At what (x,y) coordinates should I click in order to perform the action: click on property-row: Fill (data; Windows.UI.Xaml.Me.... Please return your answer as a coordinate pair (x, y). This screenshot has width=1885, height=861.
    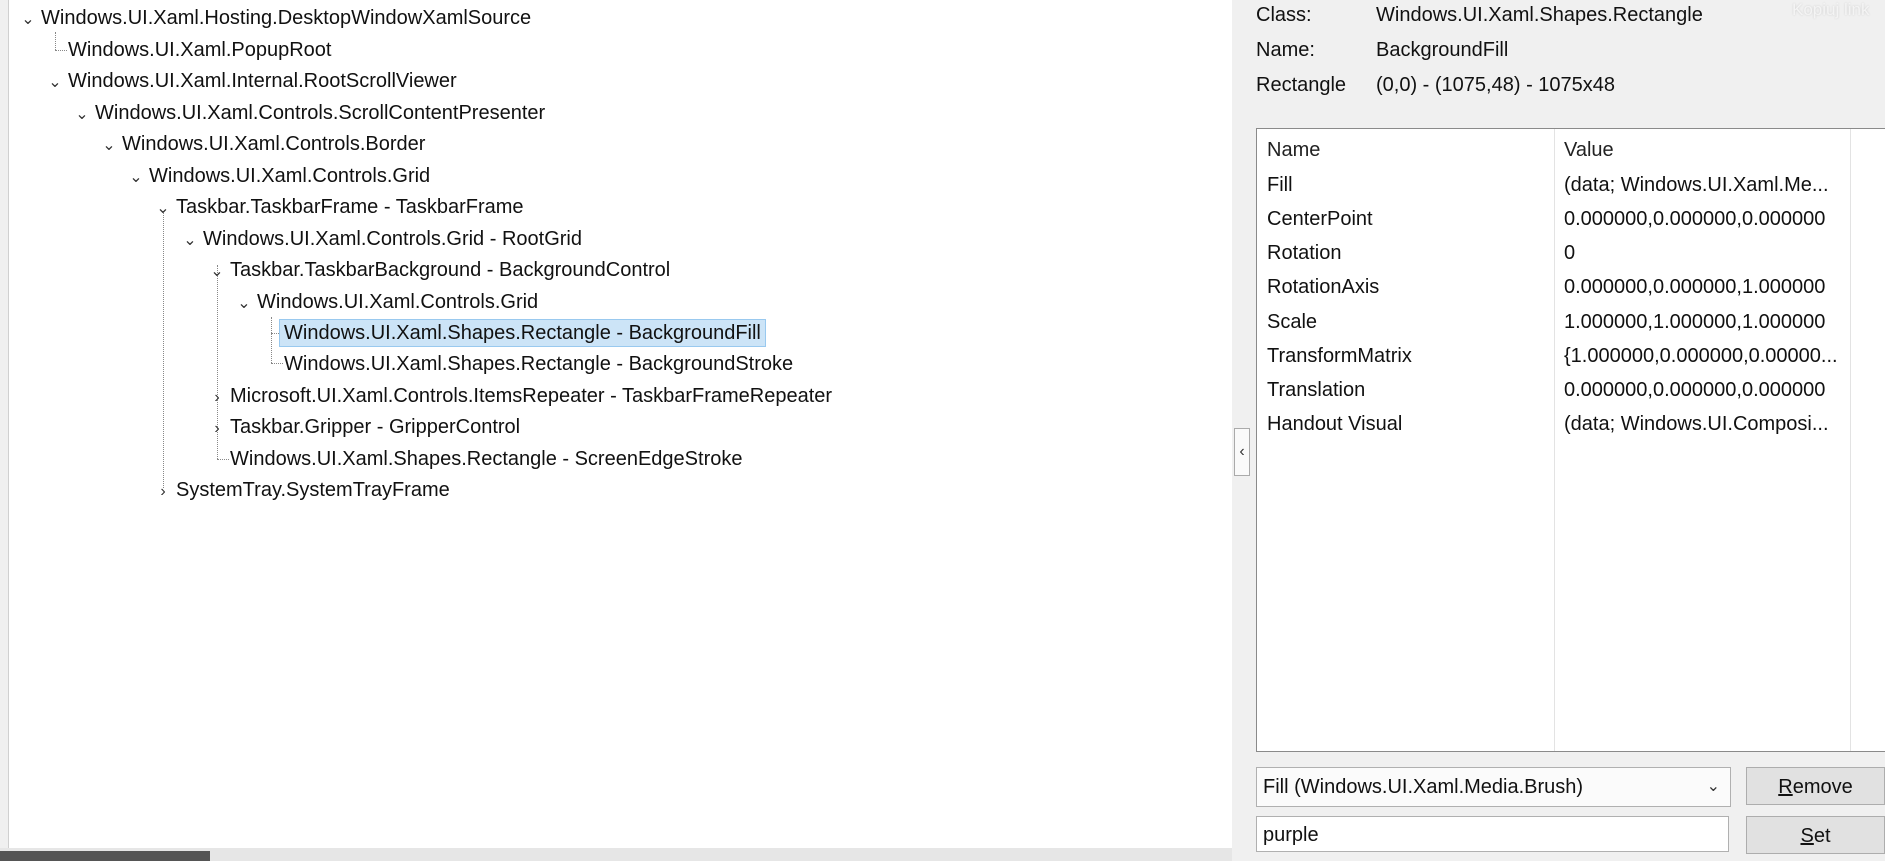
    Looking at the image, I should click on (1571, 185).